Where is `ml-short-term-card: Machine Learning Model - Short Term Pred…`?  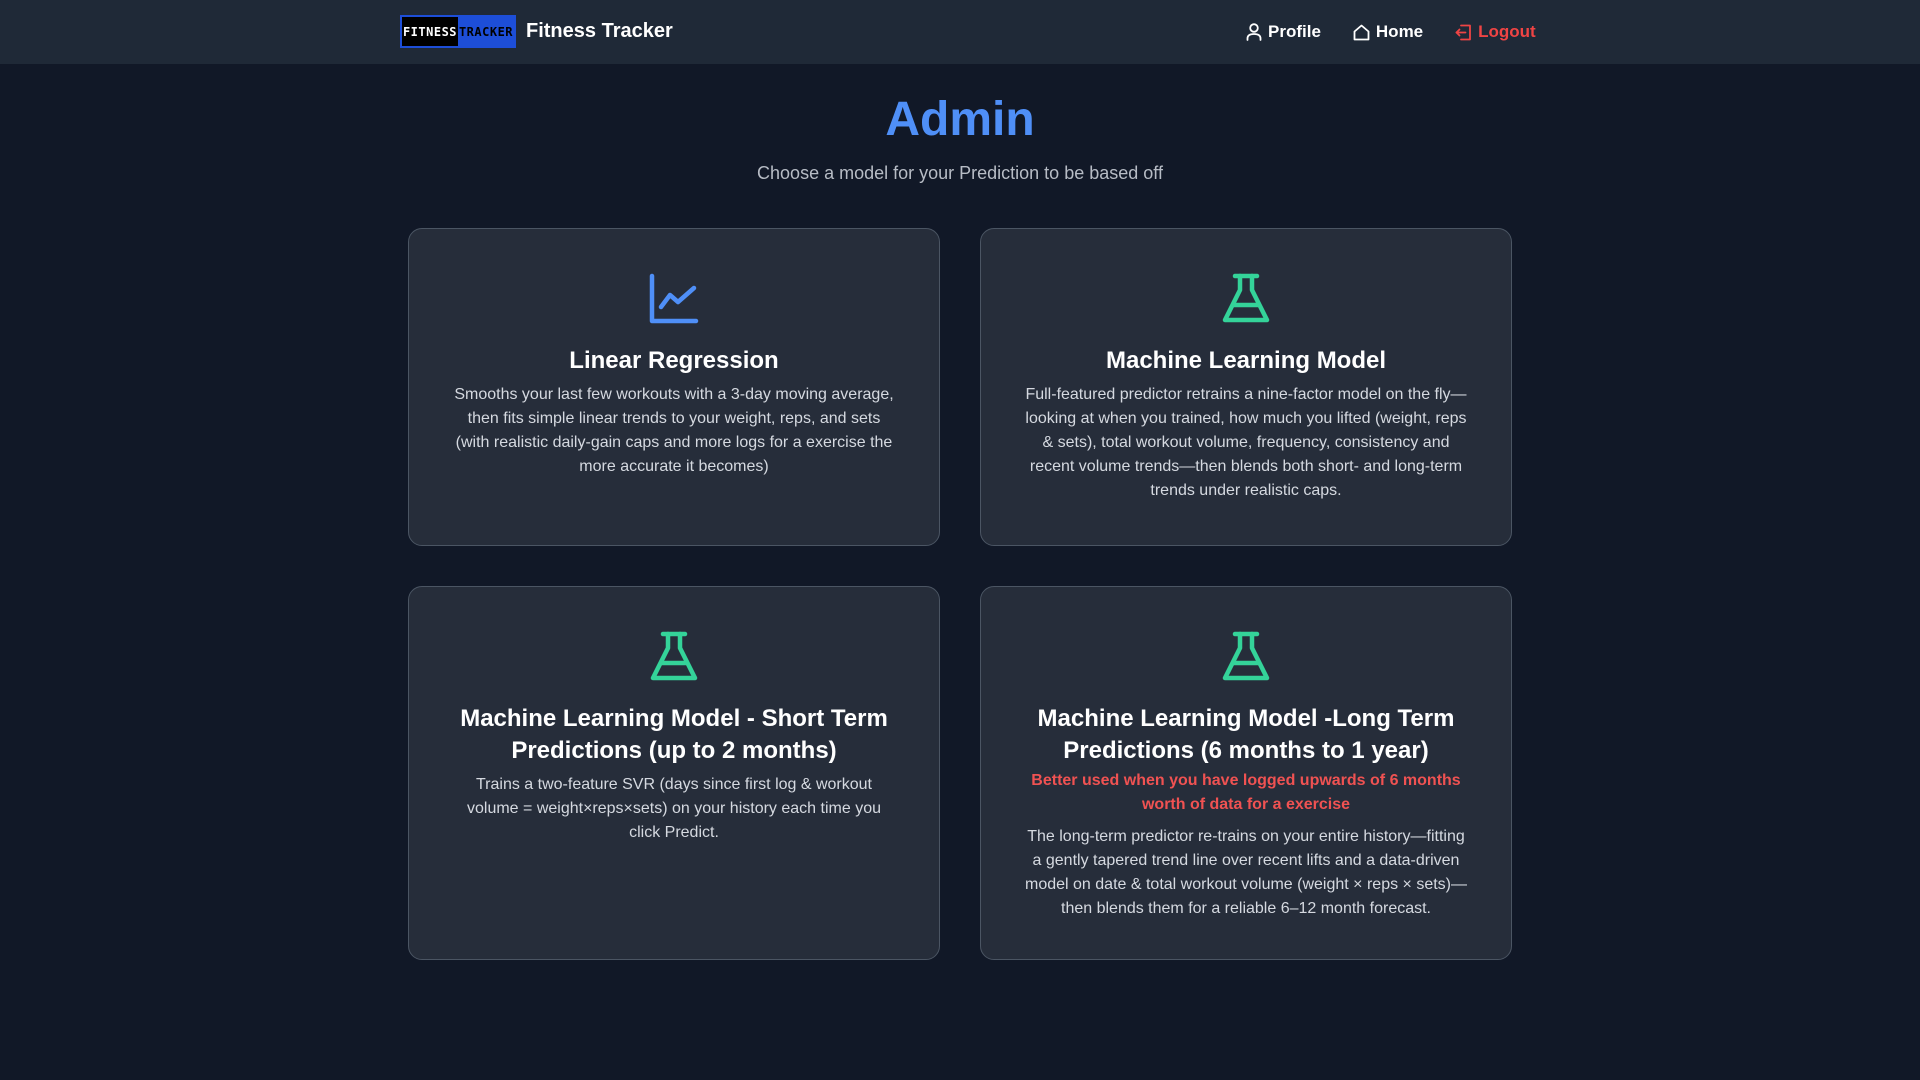
ml-short-term-card: Machine Learning Model - Short Term Pred… is located at coordinates (674, 773).